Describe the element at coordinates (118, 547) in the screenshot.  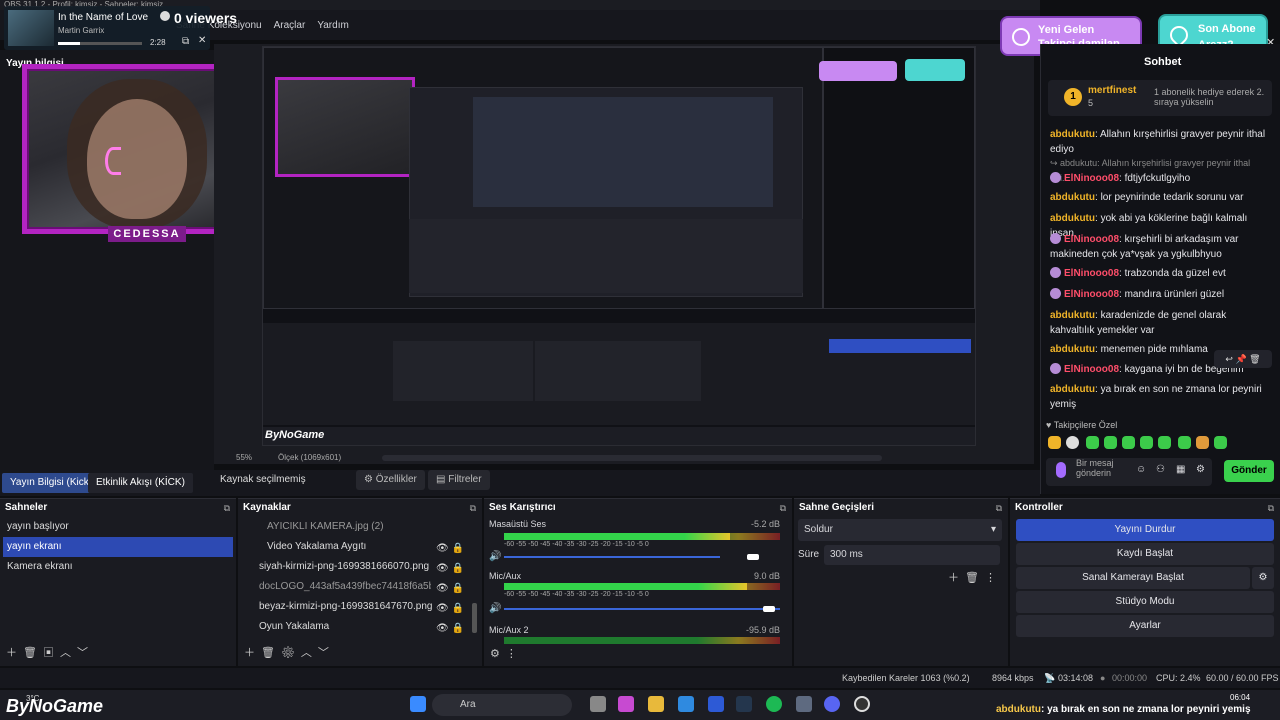
I see `scene-item-selected: yayın ekranı` at that location.